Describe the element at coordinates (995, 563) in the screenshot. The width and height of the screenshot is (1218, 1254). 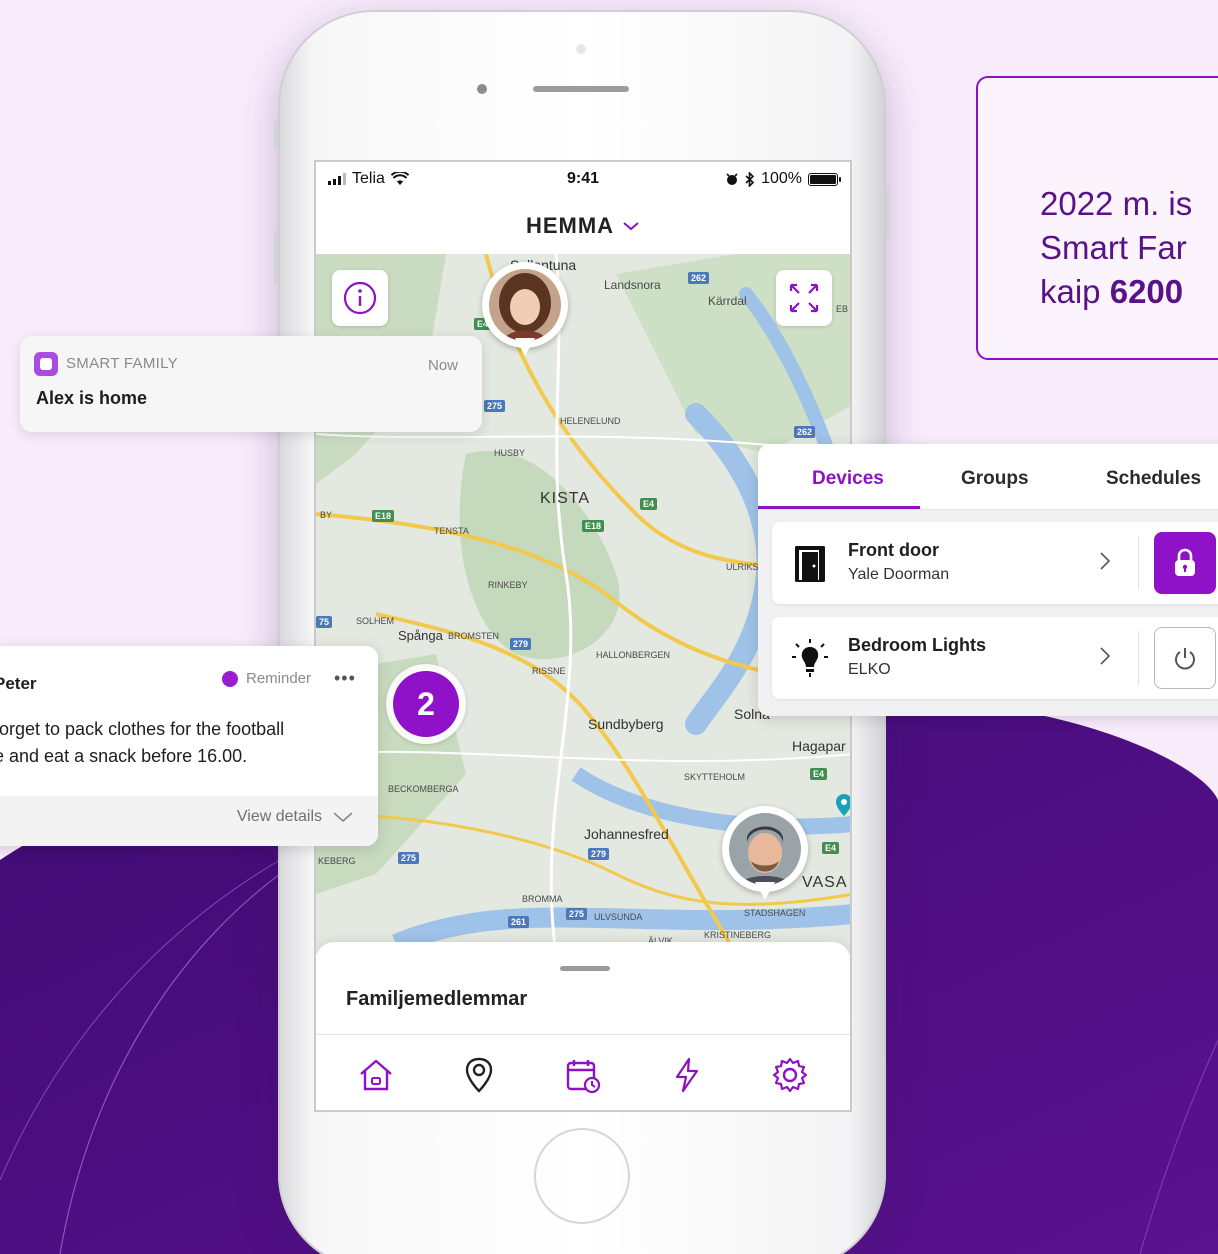
I see `device-row: Front door Yale Doorman` at that location.